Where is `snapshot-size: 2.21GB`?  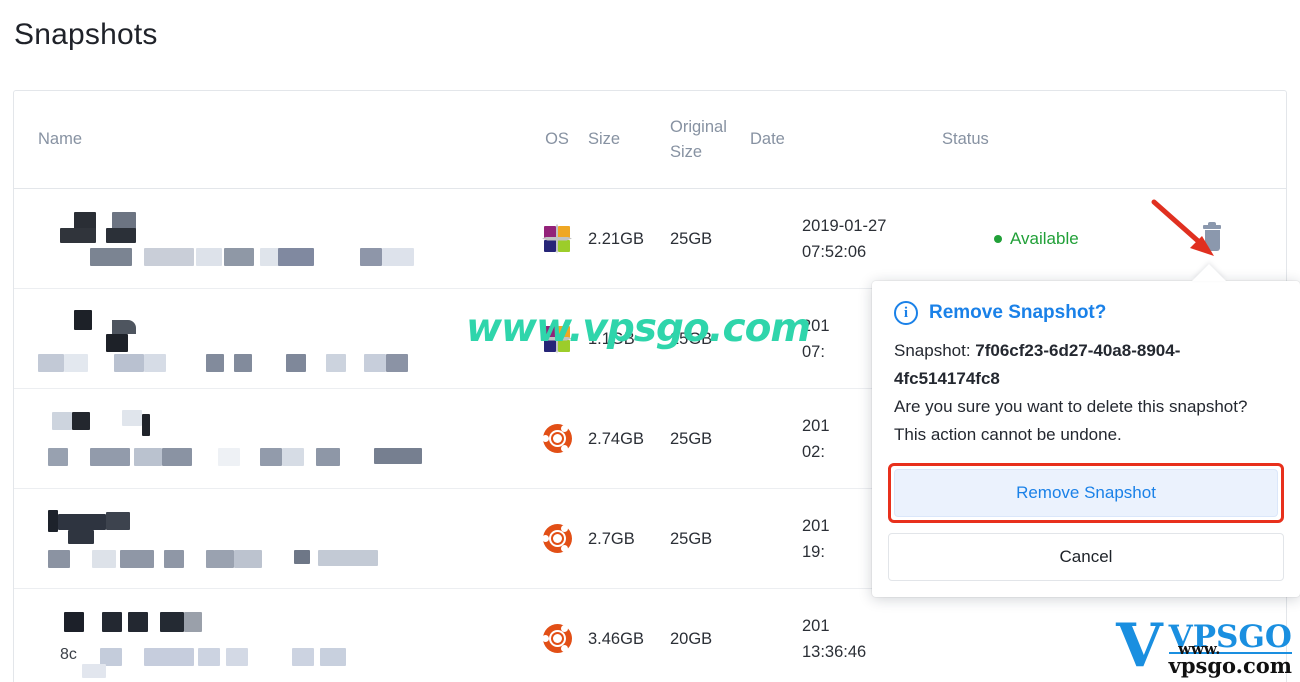 snapshot-size: 2.21GB is located at coordinates (616, 238).